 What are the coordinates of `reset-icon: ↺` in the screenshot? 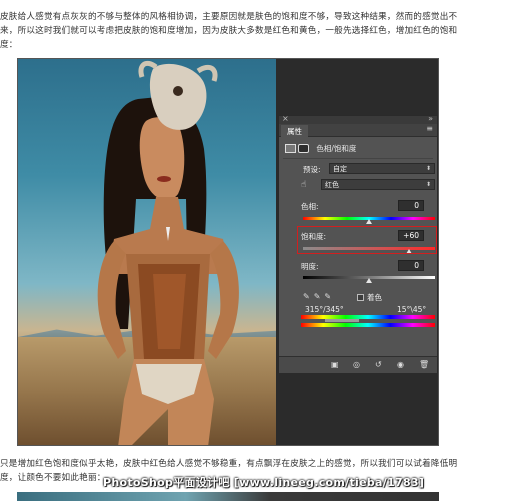 It's located at (378, 364).